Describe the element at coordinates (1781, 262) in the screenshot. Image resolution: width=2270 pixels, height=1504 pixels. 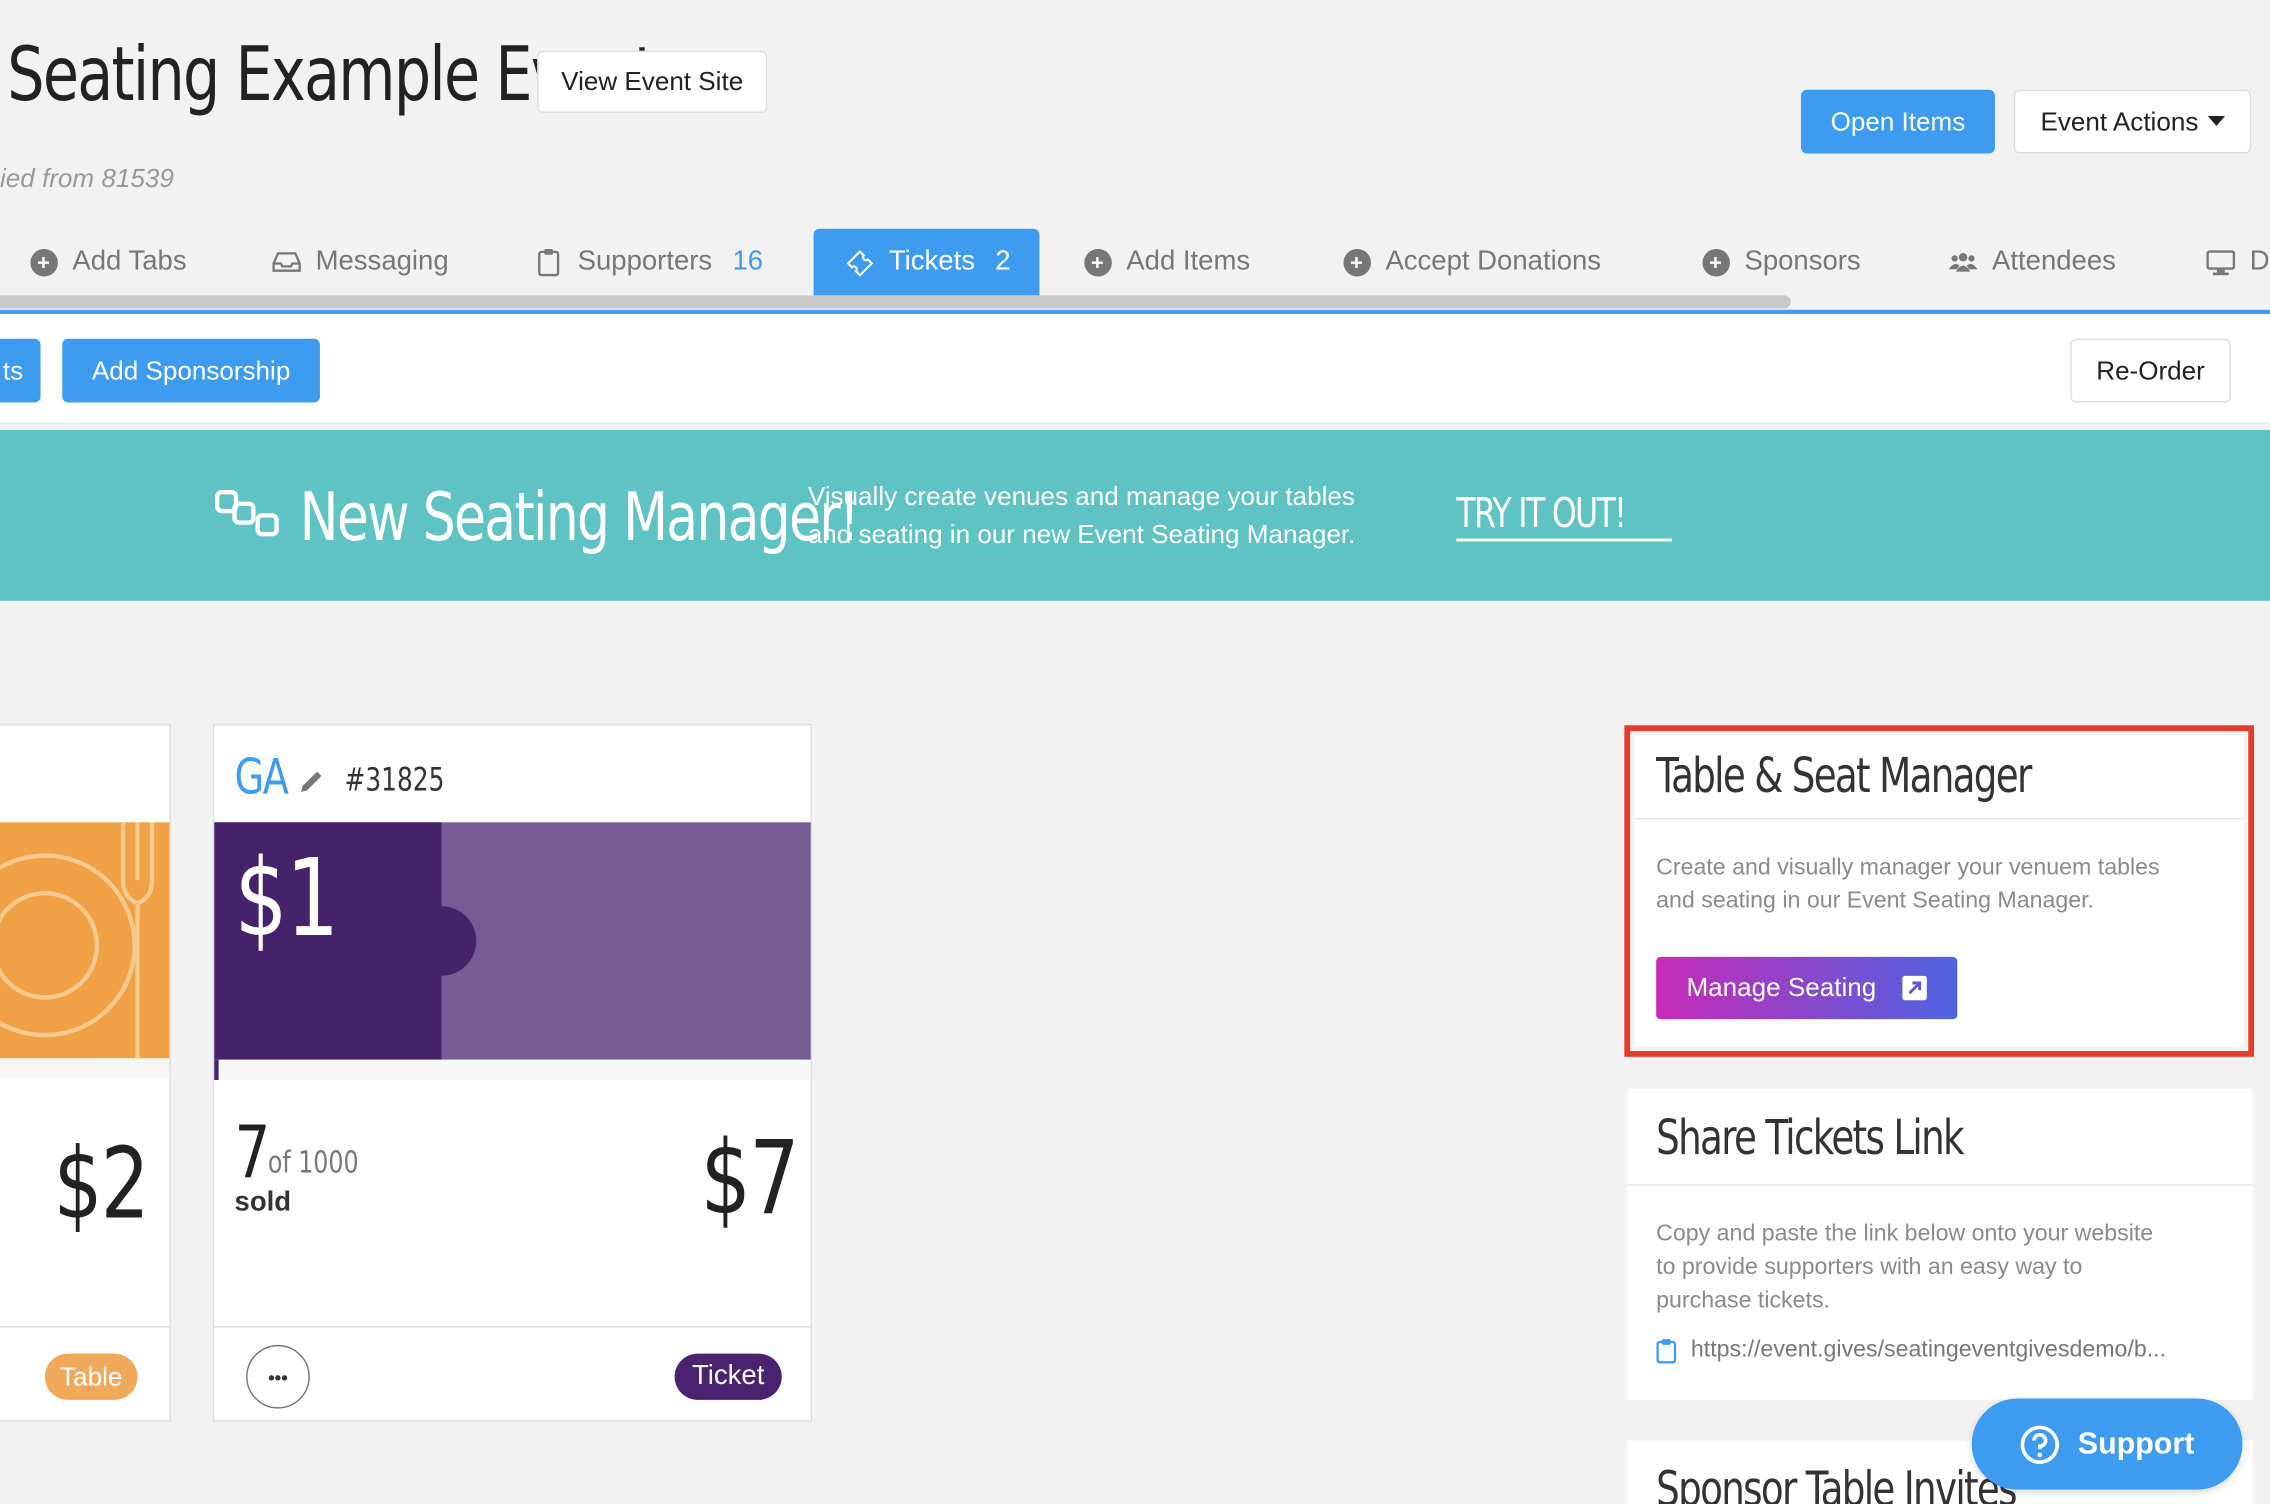
I see `tab-sponsors: + Sponsors` at that location.